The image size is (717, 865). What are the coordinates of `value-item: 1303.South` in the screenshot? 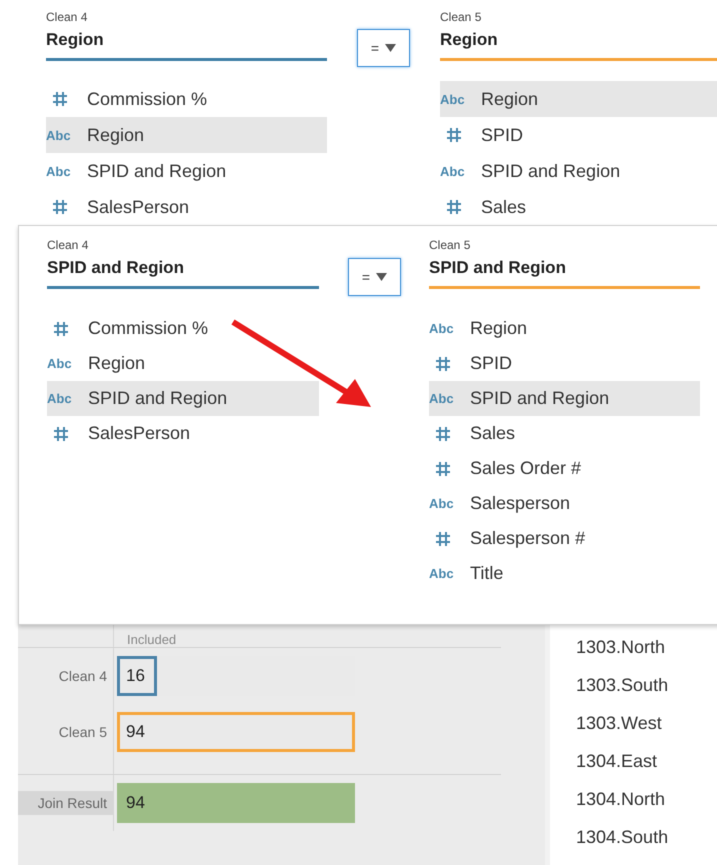 It's located at (623, 686).